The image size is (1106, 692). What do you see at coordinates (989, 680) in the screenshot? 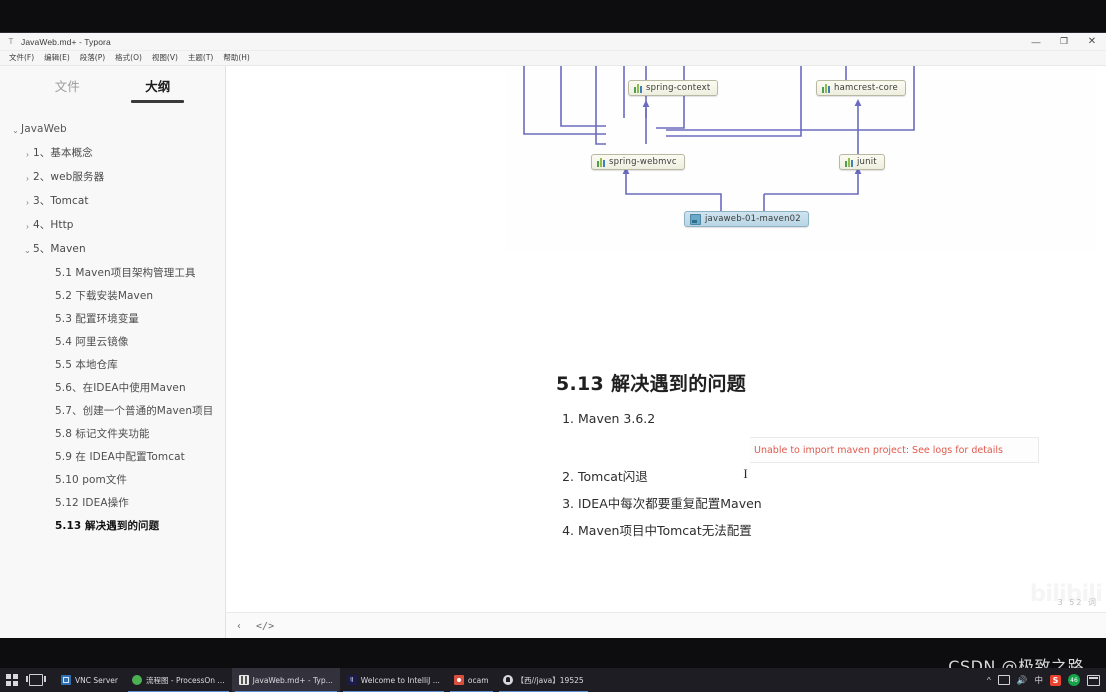
I see `chevron-up-icon: ^` at bounding box center [989, 680].